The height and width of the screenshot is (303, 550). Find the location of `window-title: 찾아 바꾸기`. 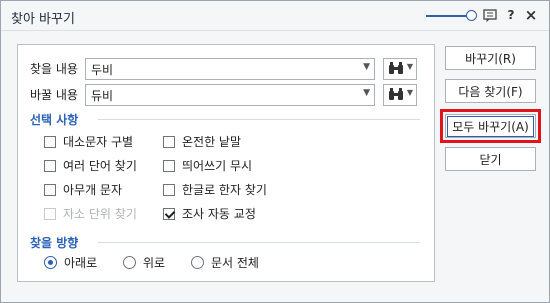

window-title: 찾아 바꾸기 is located at coordinates (43, 19).